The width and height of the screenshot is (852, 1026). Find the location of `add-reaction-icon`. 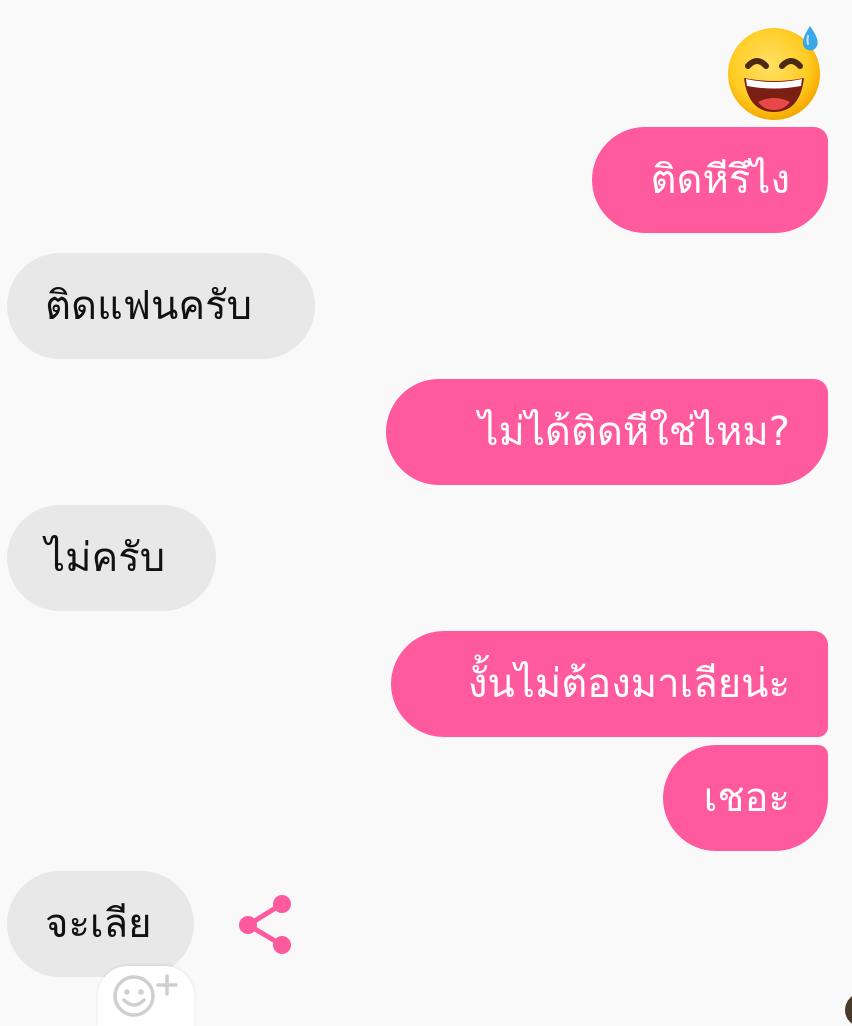

add-reaction-icon is located at coordinates (145, 995).